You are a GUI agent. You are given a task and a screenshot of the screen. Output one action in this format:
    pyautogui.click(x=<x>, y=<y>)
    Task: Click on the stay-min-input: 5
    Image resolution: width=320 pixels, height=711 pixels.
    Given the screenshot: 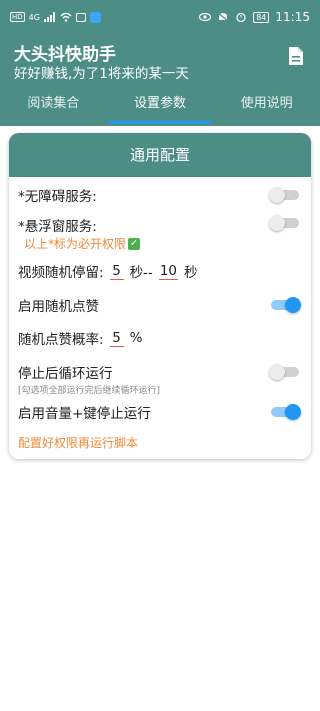 What is the action you would take?
    pyautogui.click(x=116, y=271)
    